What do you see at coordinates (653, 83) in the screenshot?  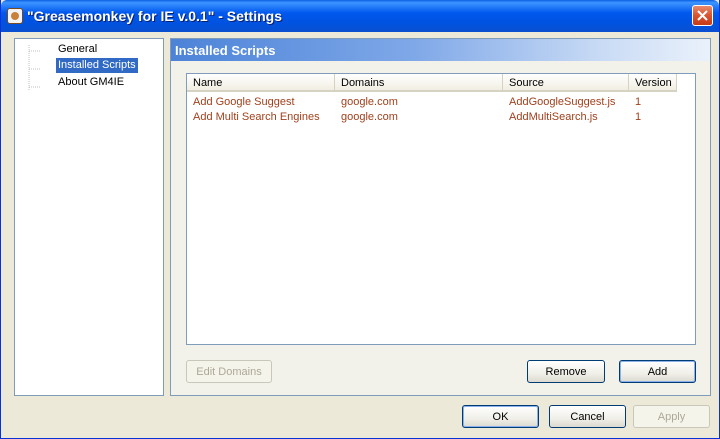 I see `column-header-version: Version` at bounding box center [653, 83].